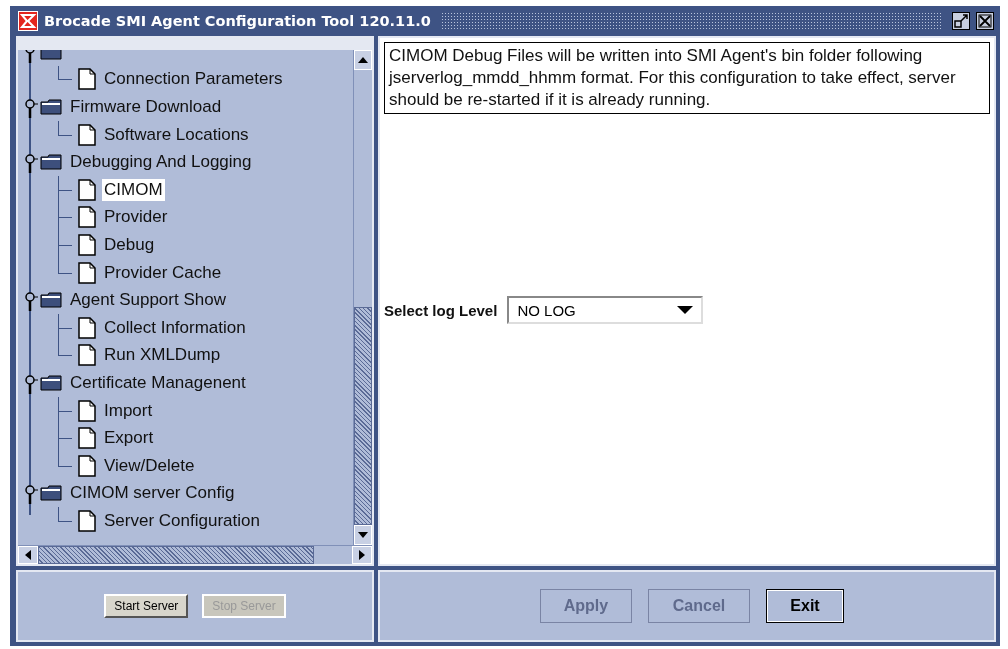  What do you see at coordinates (176, 134) in the screenshot?
I see `tree-item: Software Locations` at bounding box center [176, 134].